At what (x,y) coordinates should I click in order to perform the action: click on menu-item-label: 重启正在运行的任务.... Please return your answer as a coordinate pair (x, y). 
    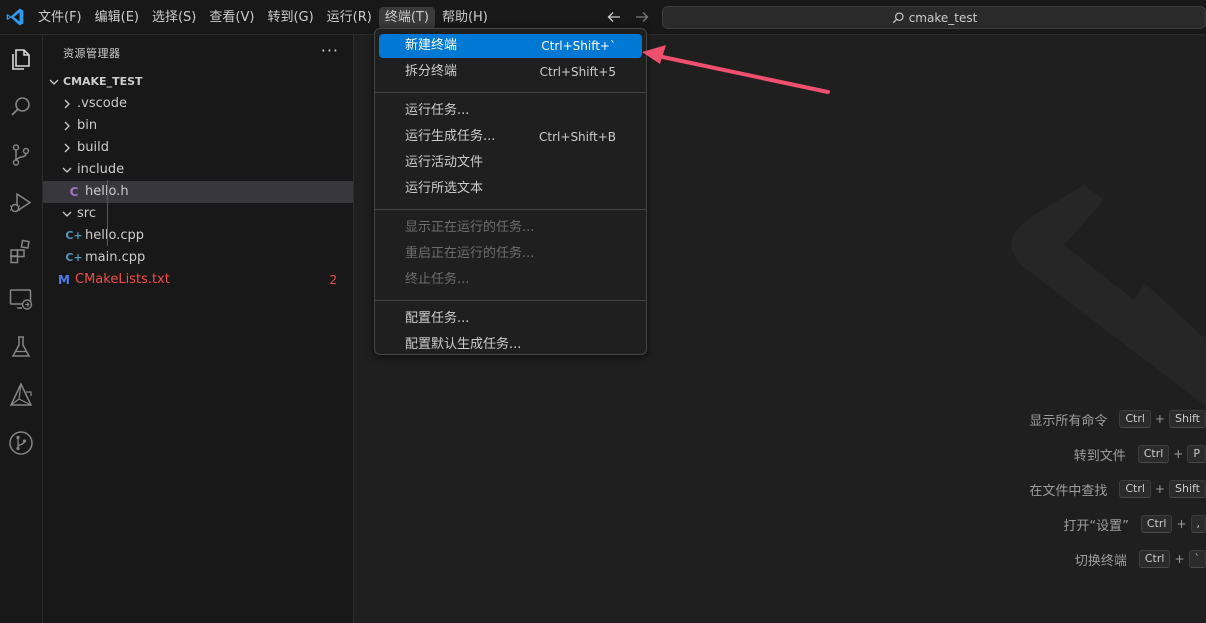
    Looking at the image, I should click on (470, 253).